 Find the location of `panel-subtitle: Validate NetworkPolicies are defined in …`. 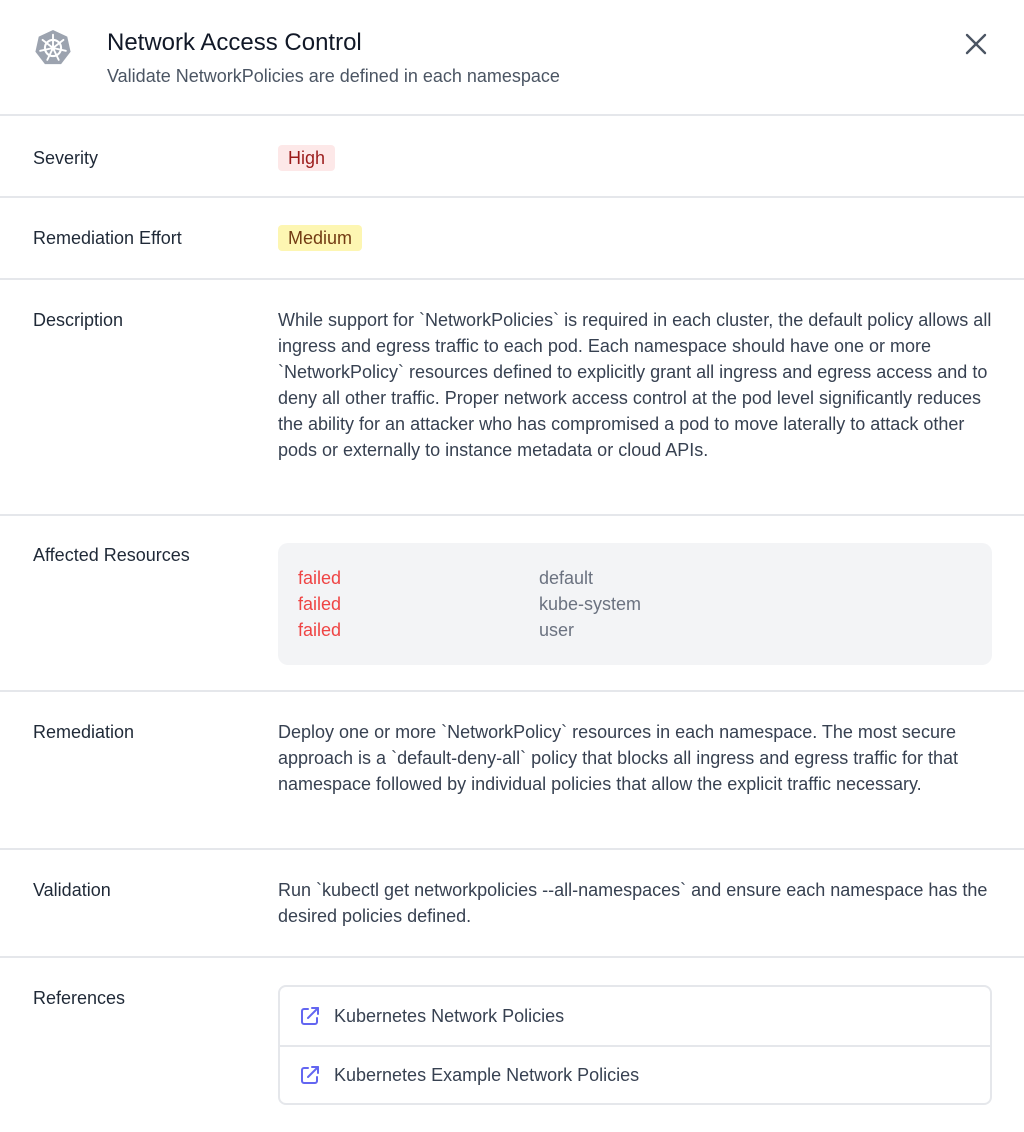

panel-subtitle: Validate NetworkPolicies are defined in … is located at coordinates (333, 76).